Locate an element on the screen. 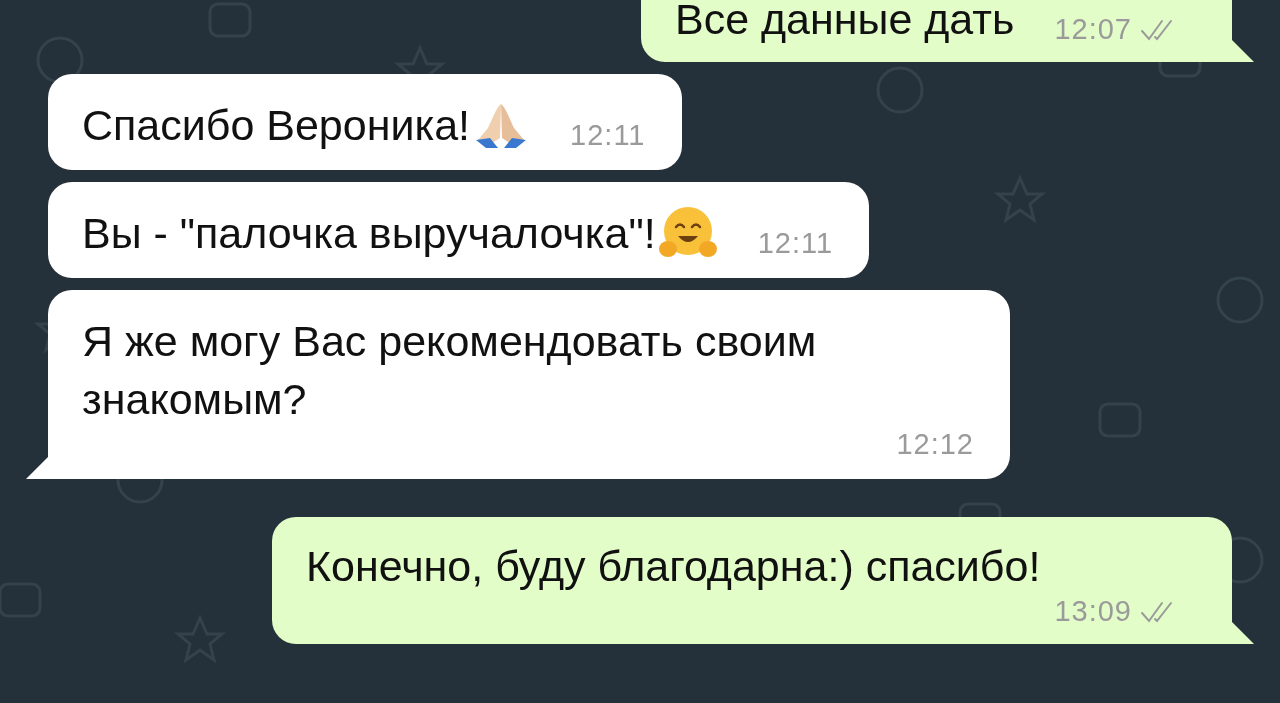 This screenshot has height=703, width=1280. message-time: 13:09 is located at coordinates (1093, 611).